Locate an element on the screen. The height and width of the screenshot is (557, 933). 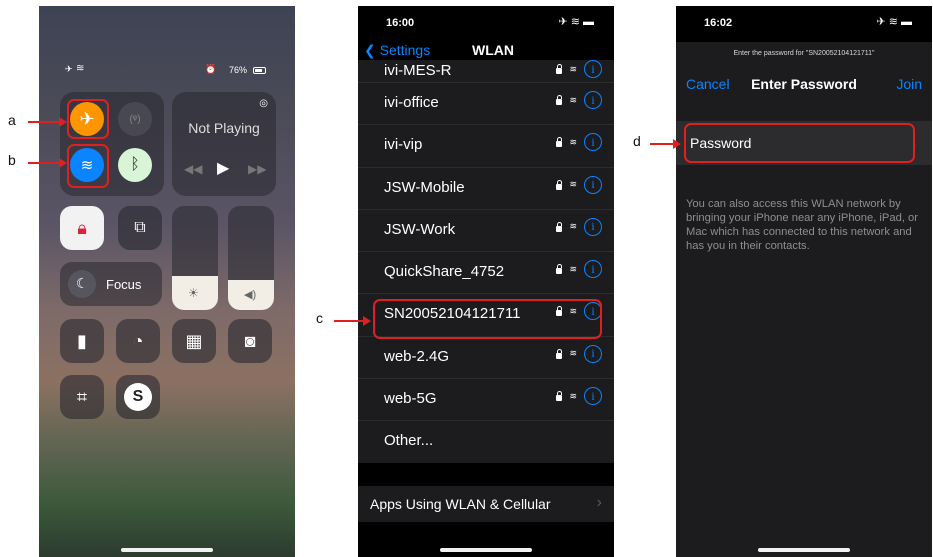
shazam-button: S is located at coordinates (138, 397).